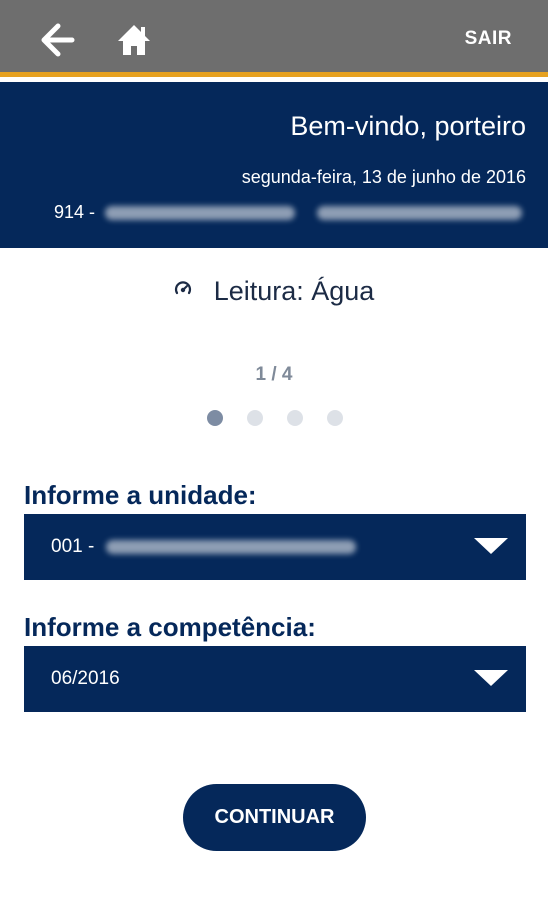  What do you see at coordinates (75, 212) in the screenshot?
I see `condominium-code: 914 -` at bounding box center [75, 212].